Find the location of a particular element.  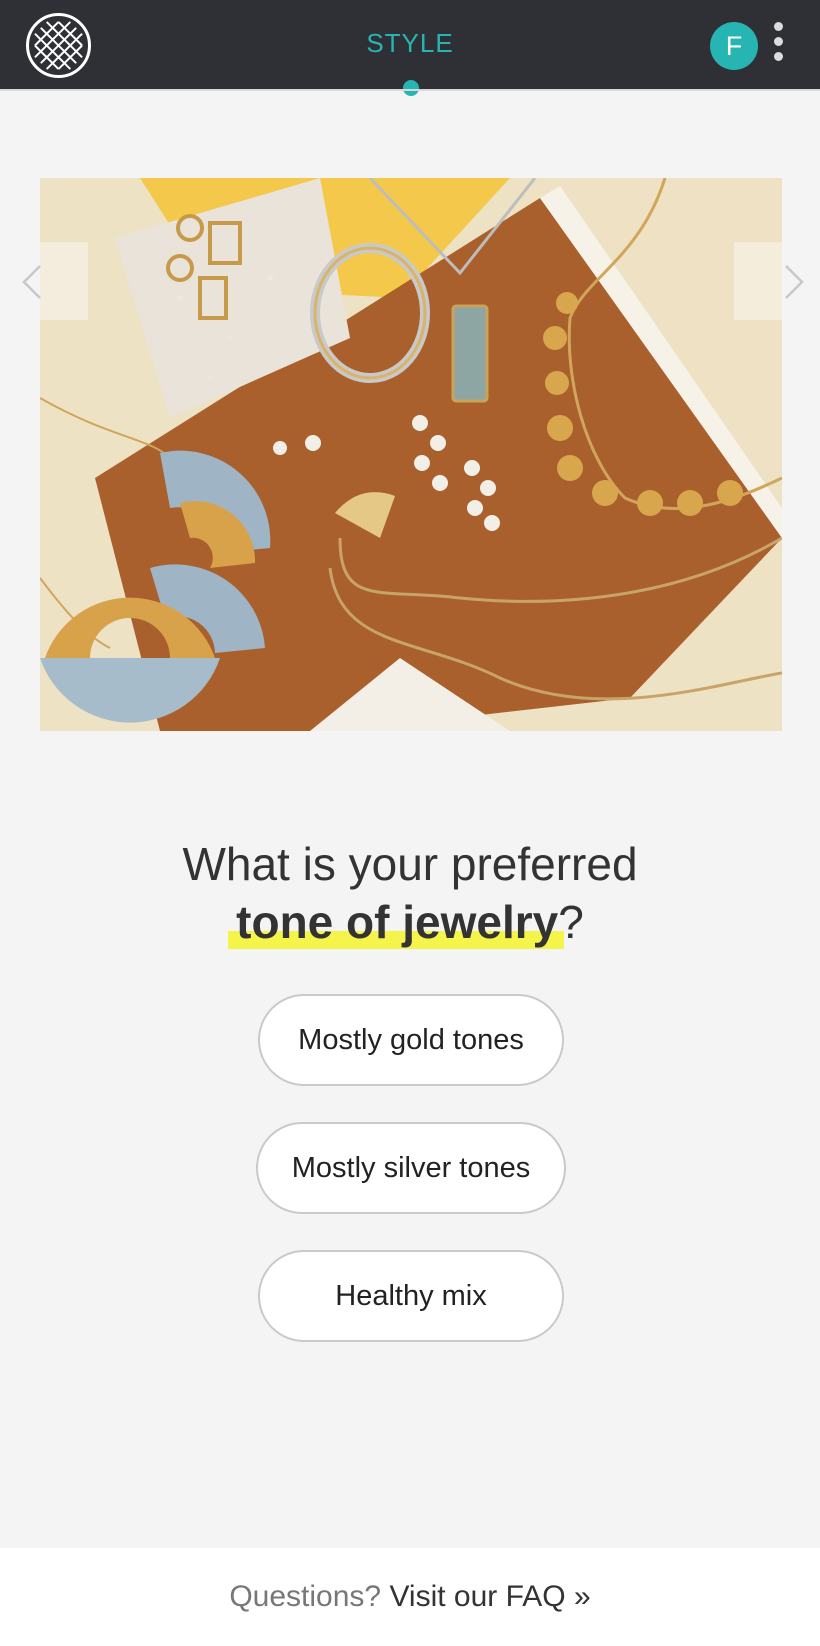

chevron-left-icon is located at coordinates (34, 282).